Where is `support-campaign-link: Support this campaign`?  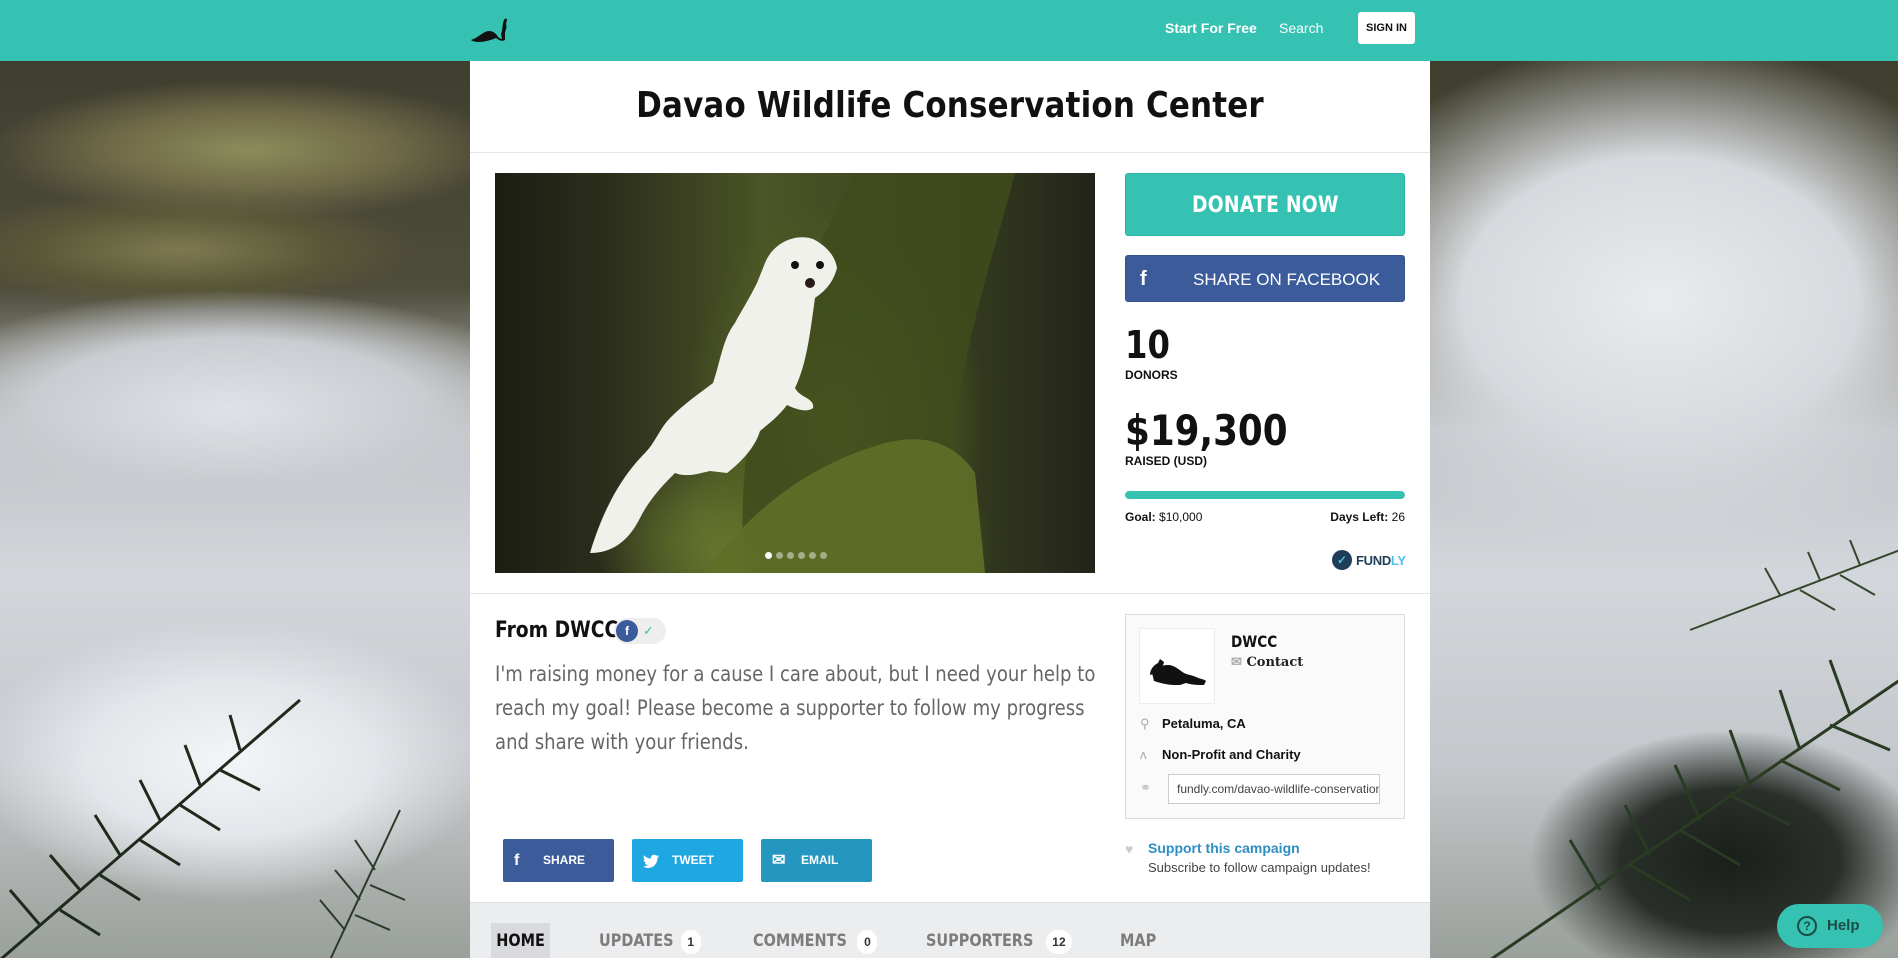
support-campaign-link: Support this campaign is located at coordinates (1259, 848).